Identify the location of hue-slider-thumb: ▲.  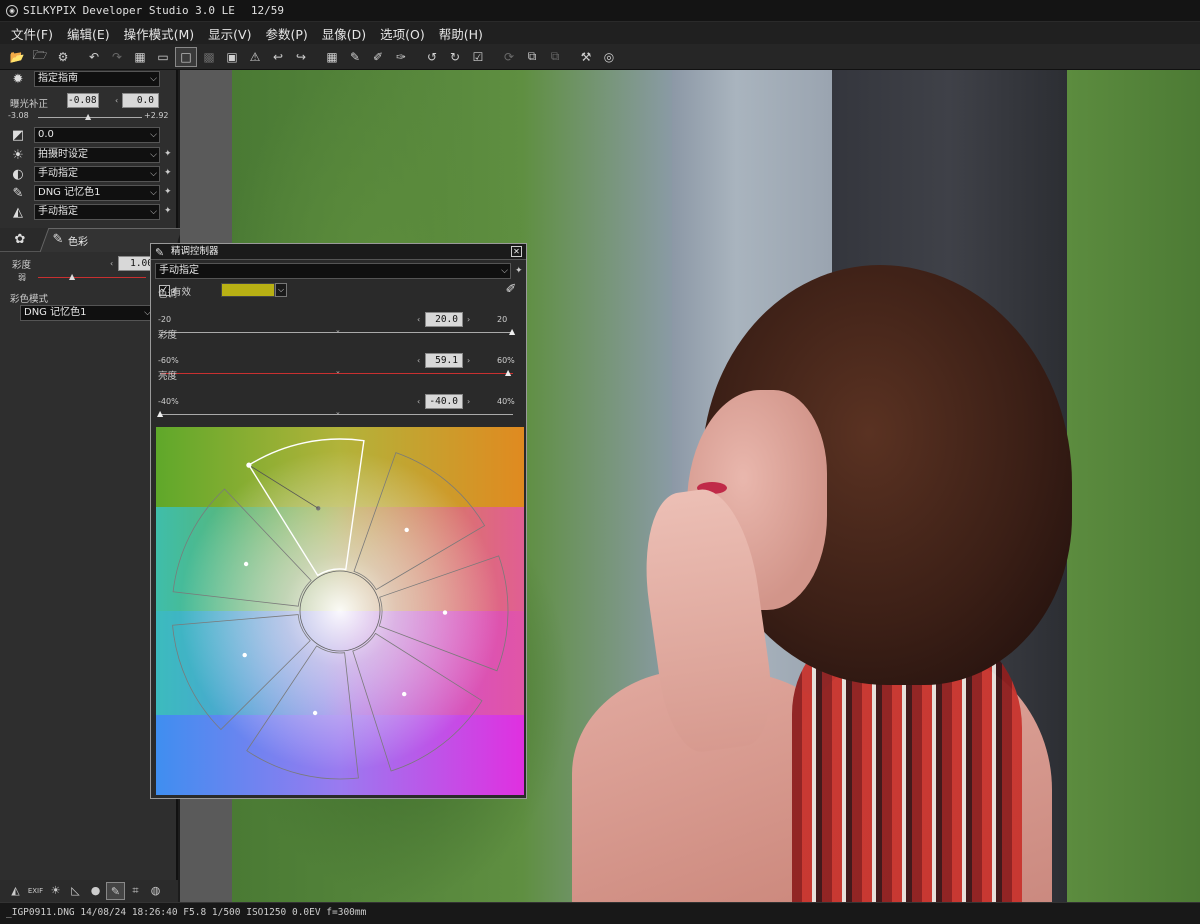
(512, 331).